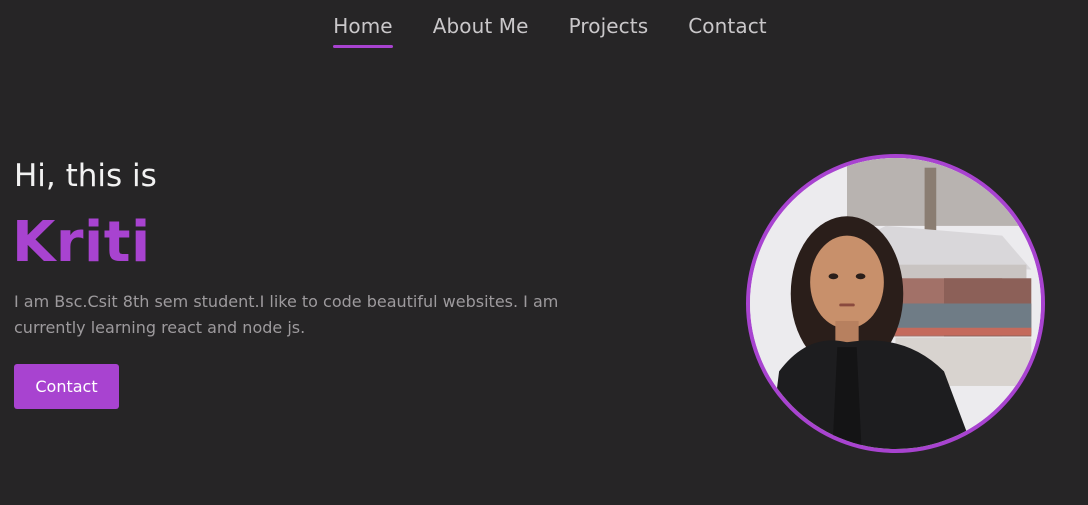 The image size is (1088, 505). Describe the element at coordinates (85, 176) in the screenshot. I see `hero-greeting: Hi, this is` at that location.